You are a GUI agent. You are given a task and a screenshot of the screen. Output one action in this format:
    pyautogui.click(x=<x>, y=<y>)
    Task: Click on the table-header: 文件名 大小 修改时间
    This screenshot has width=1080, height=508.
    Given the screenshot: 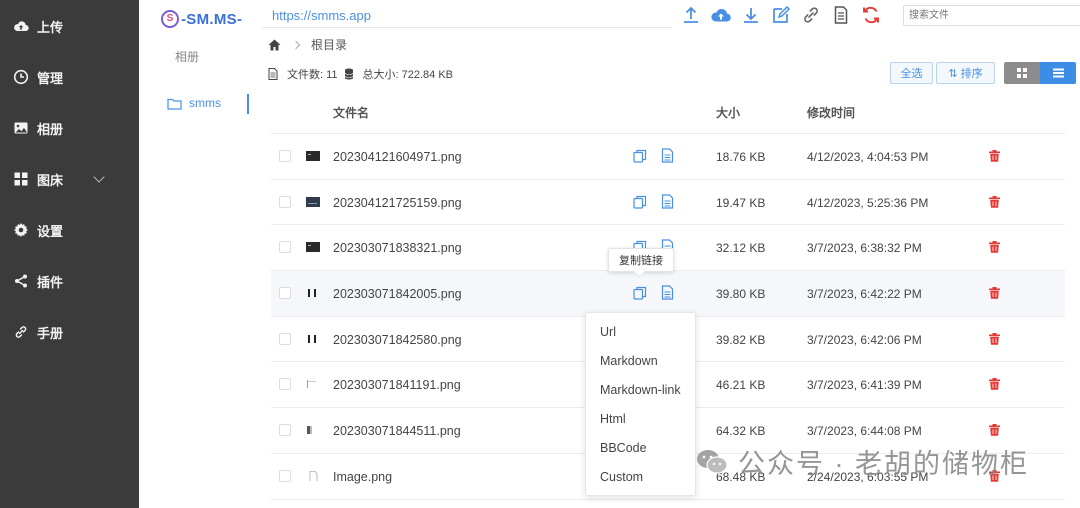 What is the action you would take?
    pyautogui.click(x=668, y=113)
    